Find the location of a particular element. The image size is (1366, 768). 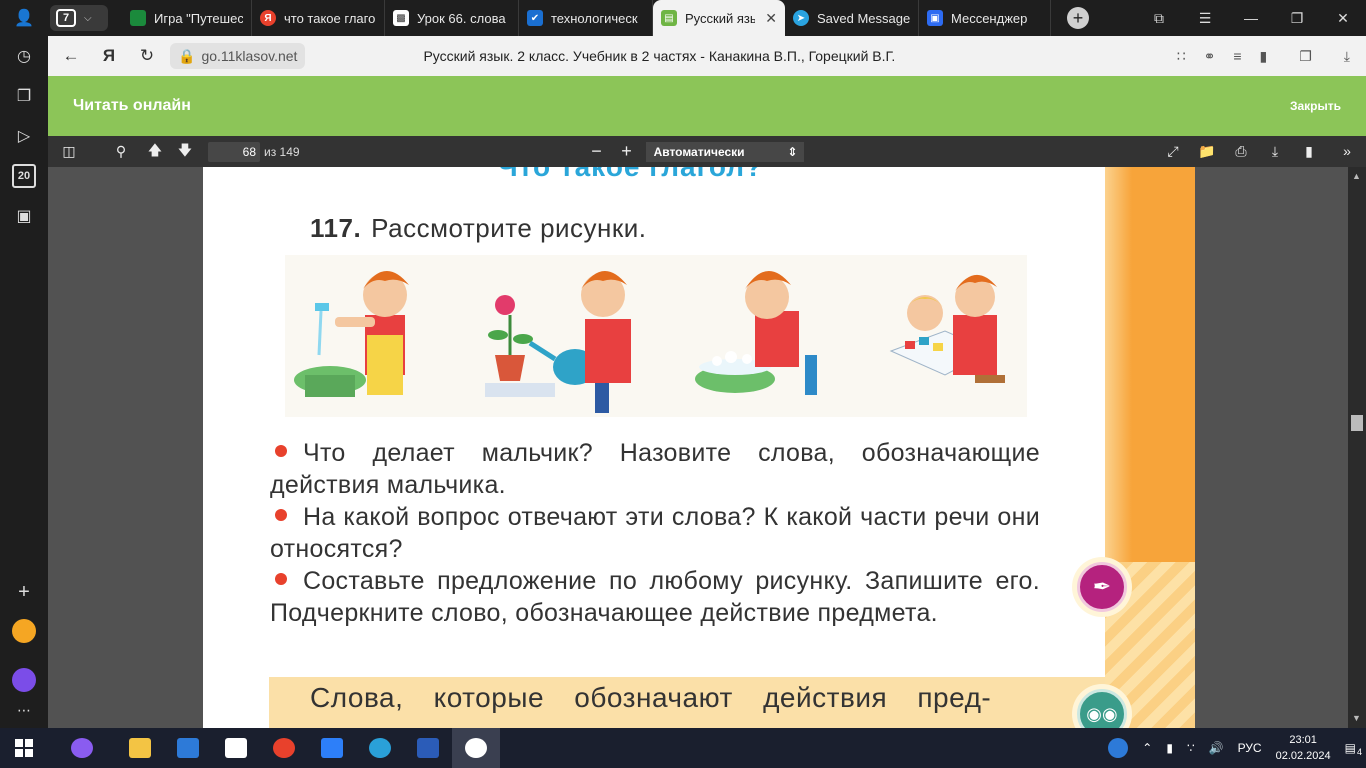

scroll-up-icon: ▲ is located at coordinates (1356, 176).